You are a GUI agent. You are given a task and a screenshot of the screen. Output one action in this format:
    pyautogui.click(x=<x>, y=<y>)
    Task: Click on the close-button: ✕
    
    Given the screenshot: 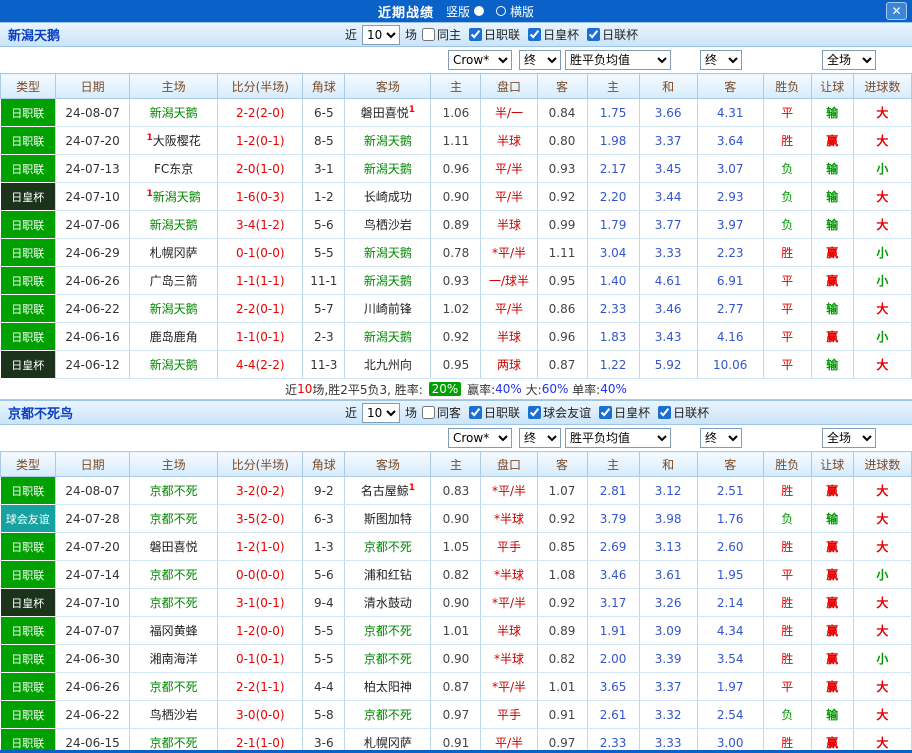 What is the action you would take?
    pyautogui.click(x=896, y=11)
    